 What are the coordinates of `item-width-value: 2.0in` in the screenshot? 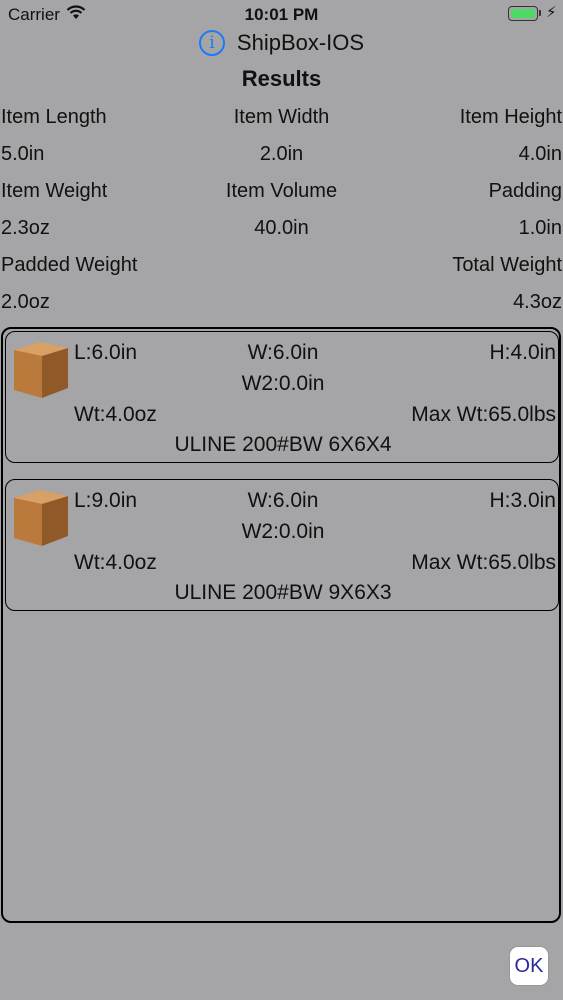 It's located at (281, 154).